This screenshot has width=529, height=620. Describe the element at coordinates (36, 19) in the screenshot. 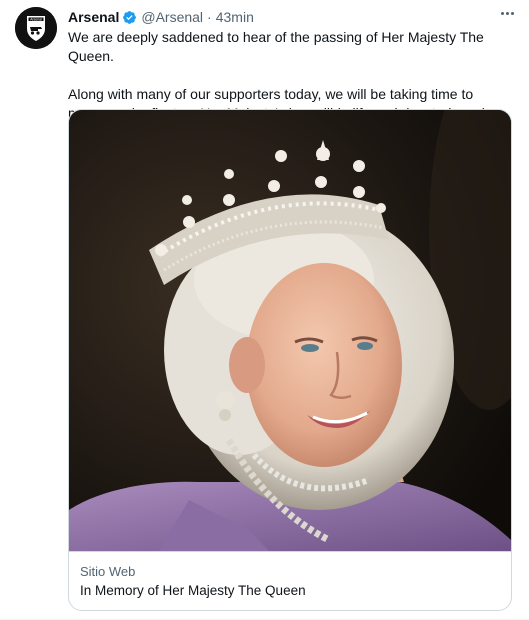

I see `crest-wordmark: Arsenal` at that location.